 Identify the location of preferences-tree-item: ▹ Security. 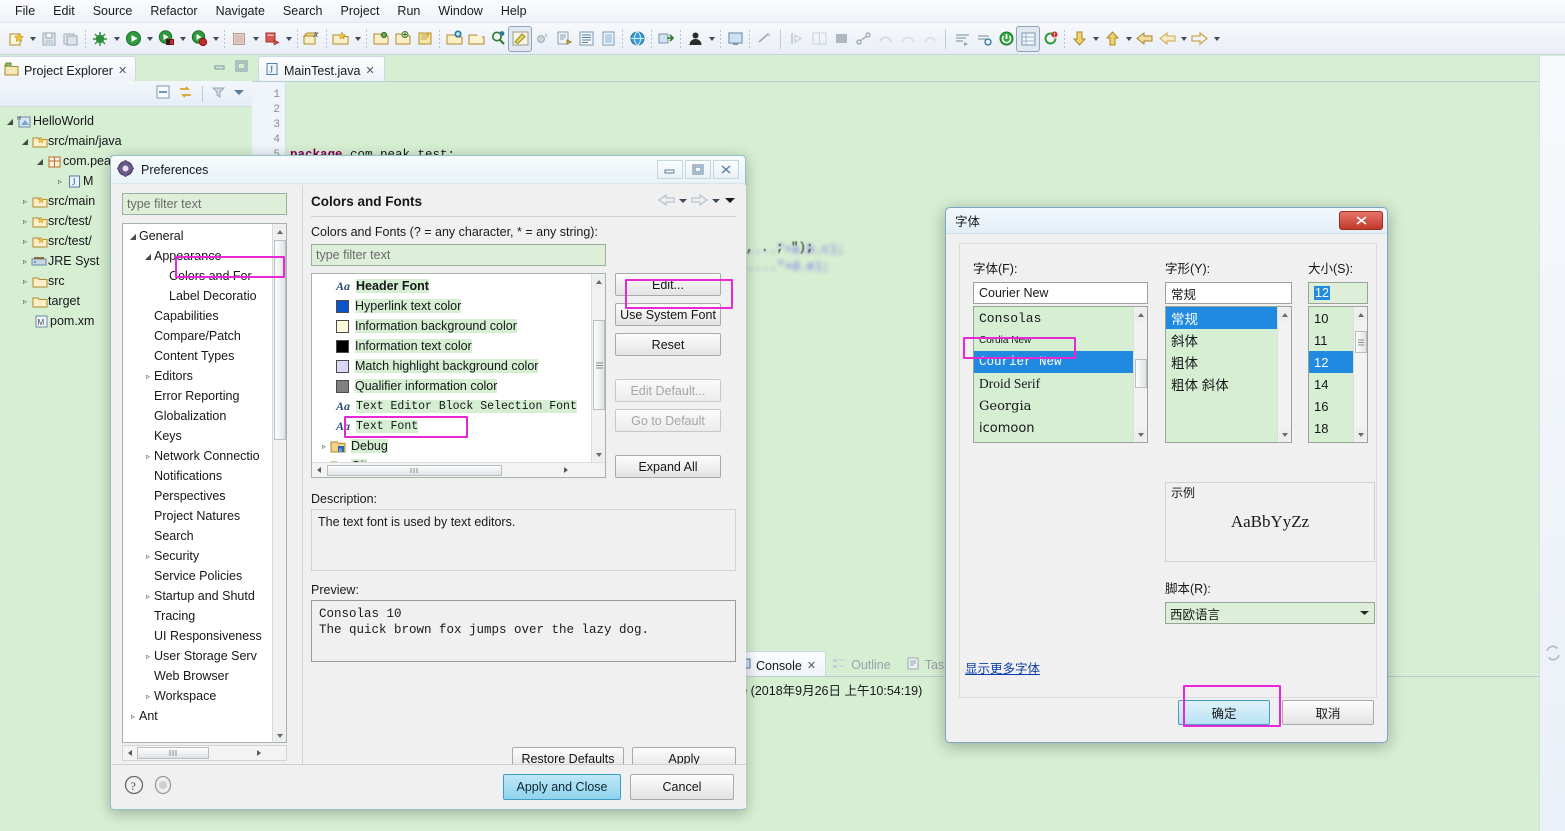
(204, 556).